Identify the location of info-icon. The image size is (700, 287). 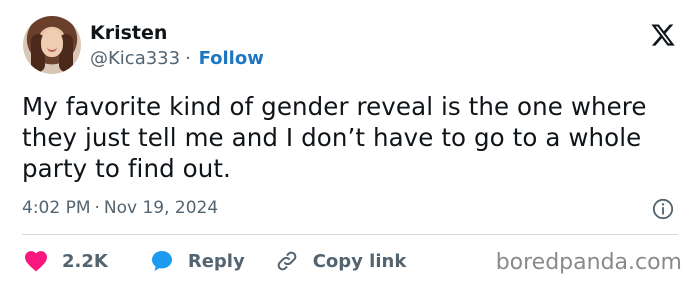
(663, 209).